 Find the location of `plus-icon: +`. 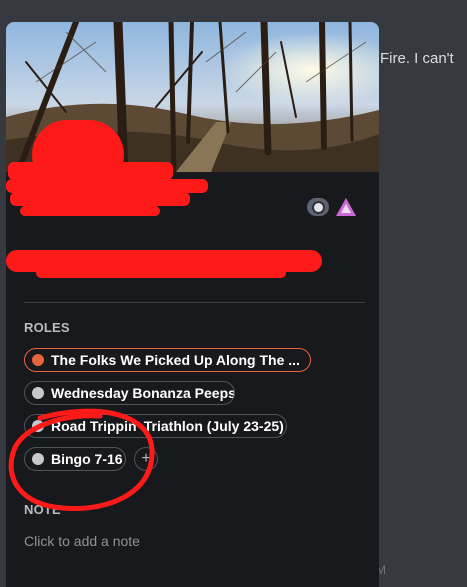

plus-icon: + is located at coordinates (146, 458).